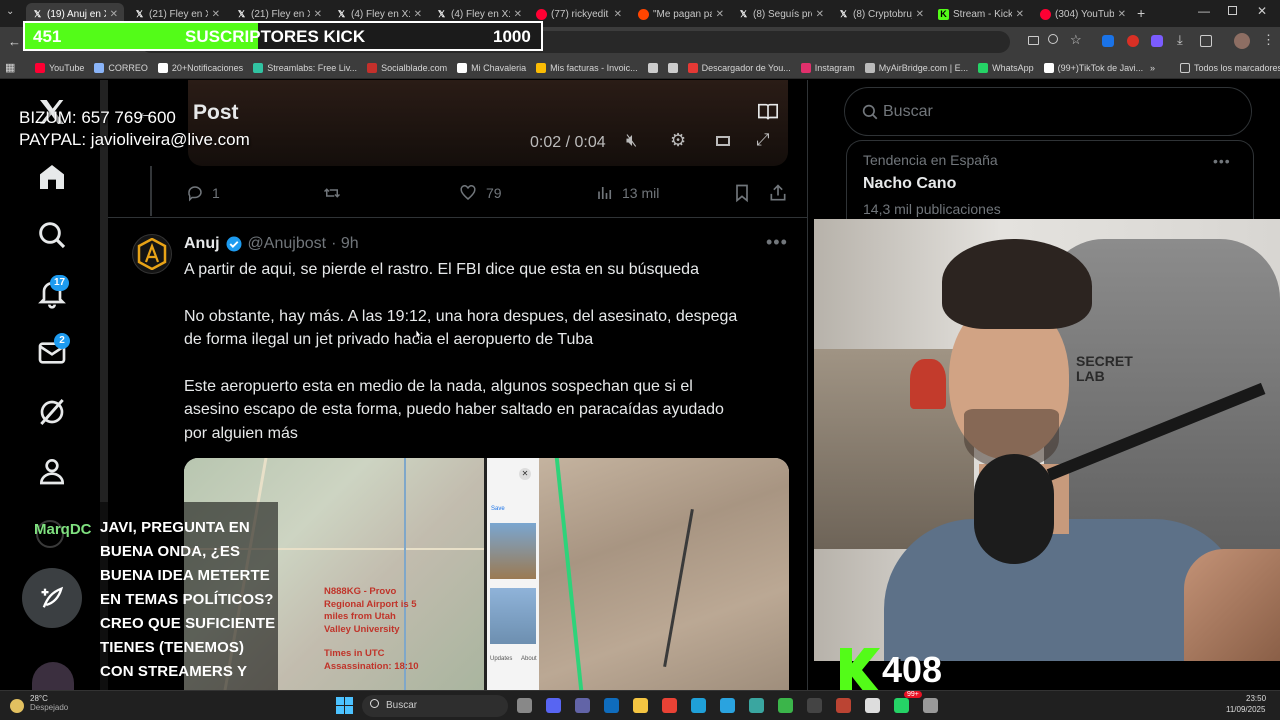 The width and height of the screenshot is (1280, 720). What do you see at coordinates (1157, 41) in the screenshot?
I see `extension-icon-purple` at bounding box center [1157, 41].